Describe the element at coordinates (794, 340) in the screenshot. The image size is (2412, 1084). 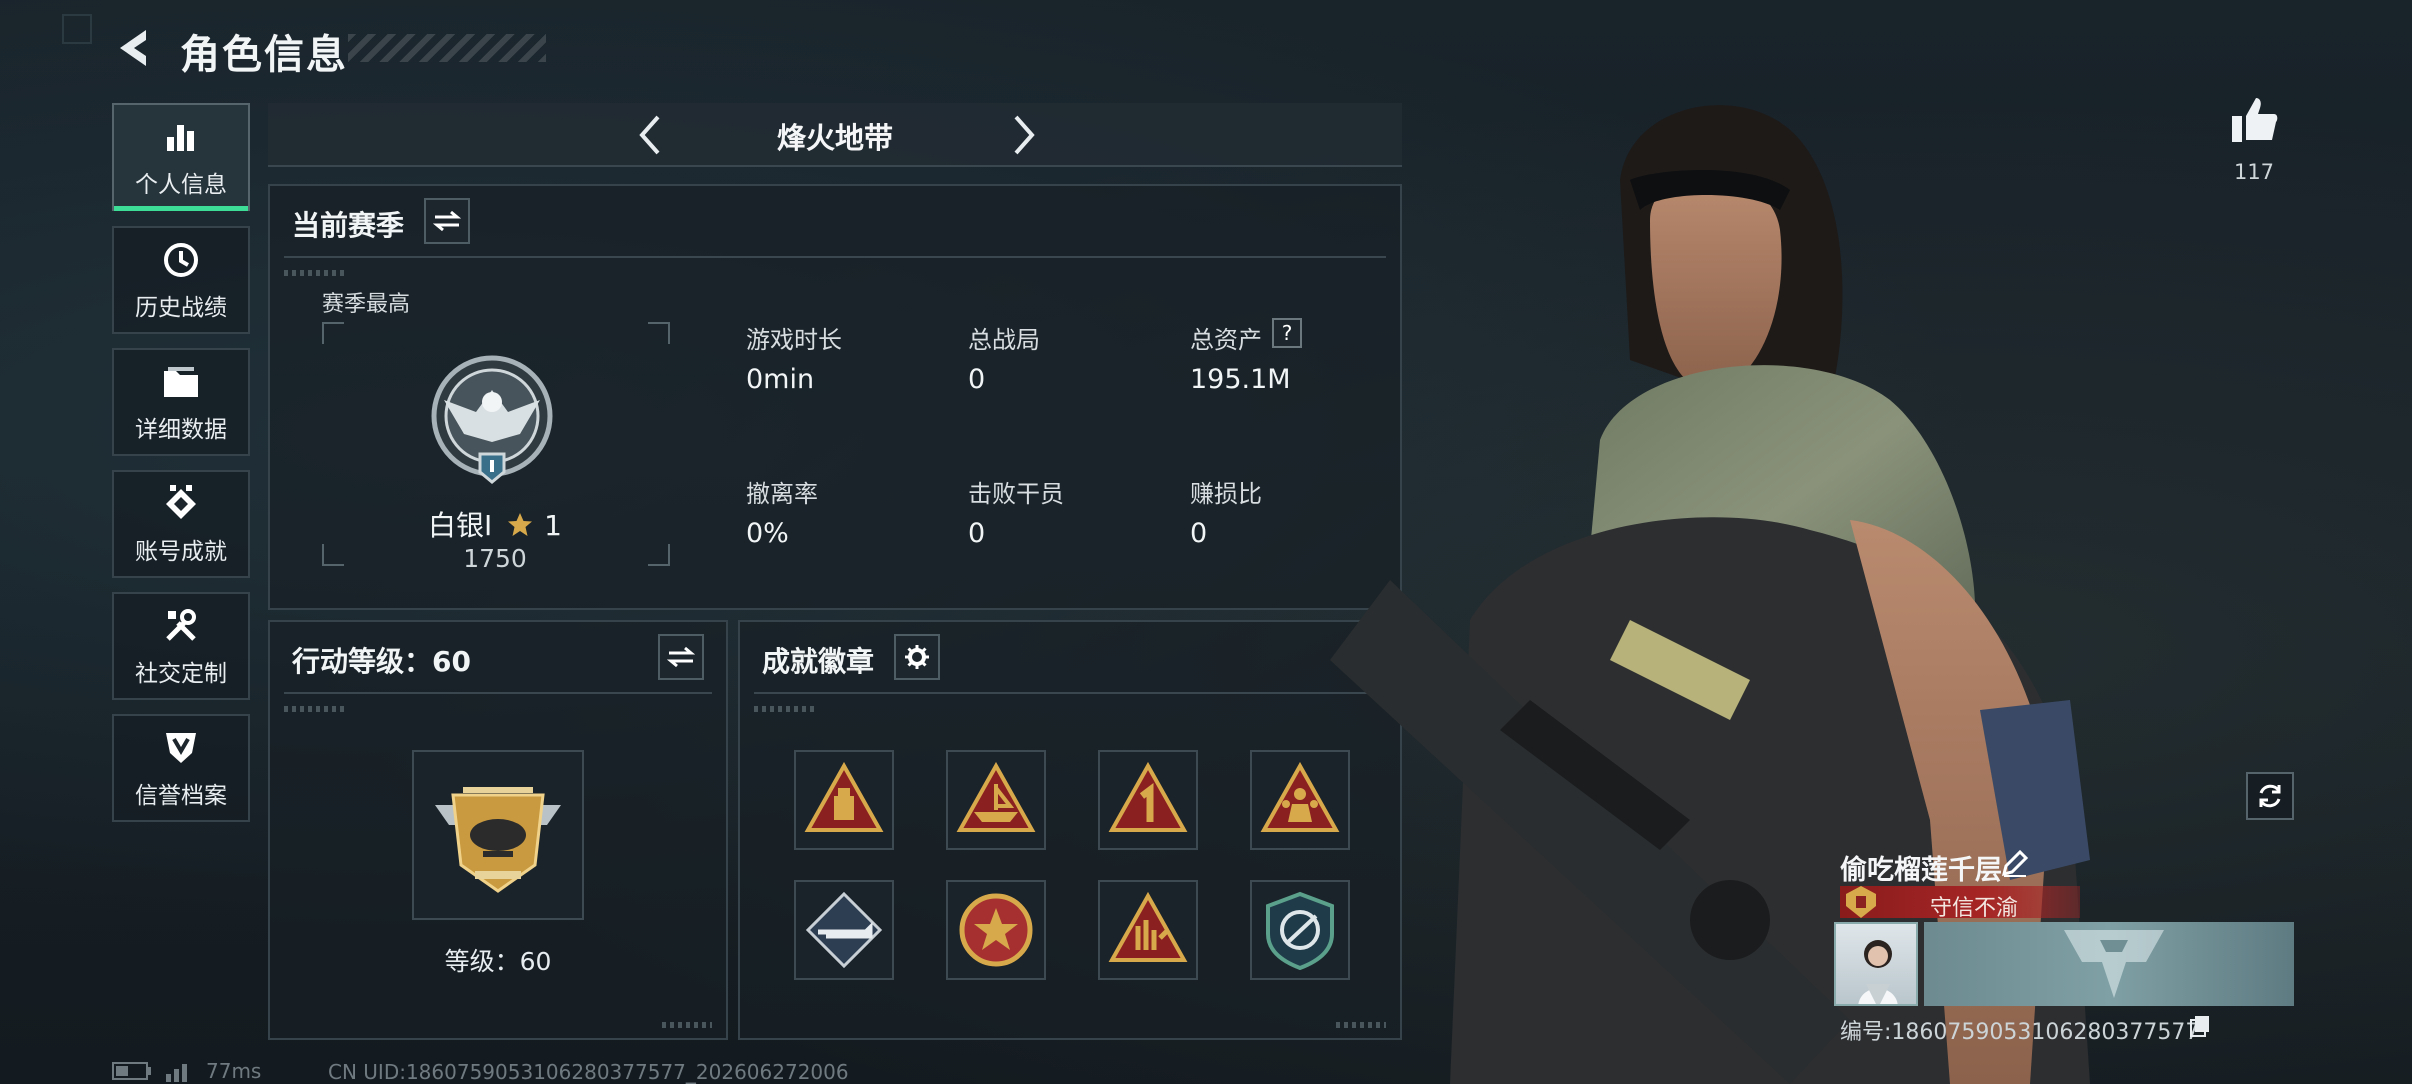
I see `stat-label-playtime: 游戏时长` at that location.